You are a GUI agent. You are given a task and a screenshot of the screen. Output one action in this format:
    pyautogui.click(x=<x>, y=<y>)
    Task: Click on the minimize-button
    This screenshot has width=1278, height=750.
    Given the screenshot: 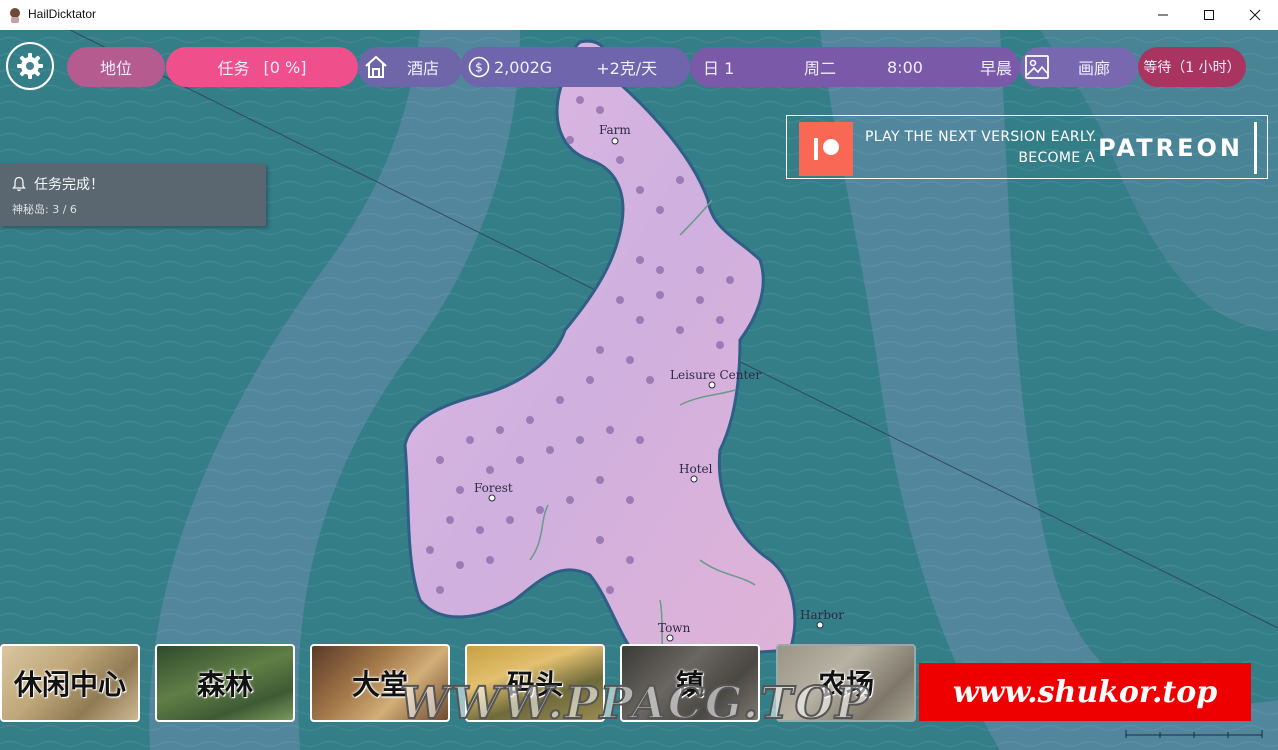 What is the action you would take?
    pyautogui.click(x=1163, y=15)
    